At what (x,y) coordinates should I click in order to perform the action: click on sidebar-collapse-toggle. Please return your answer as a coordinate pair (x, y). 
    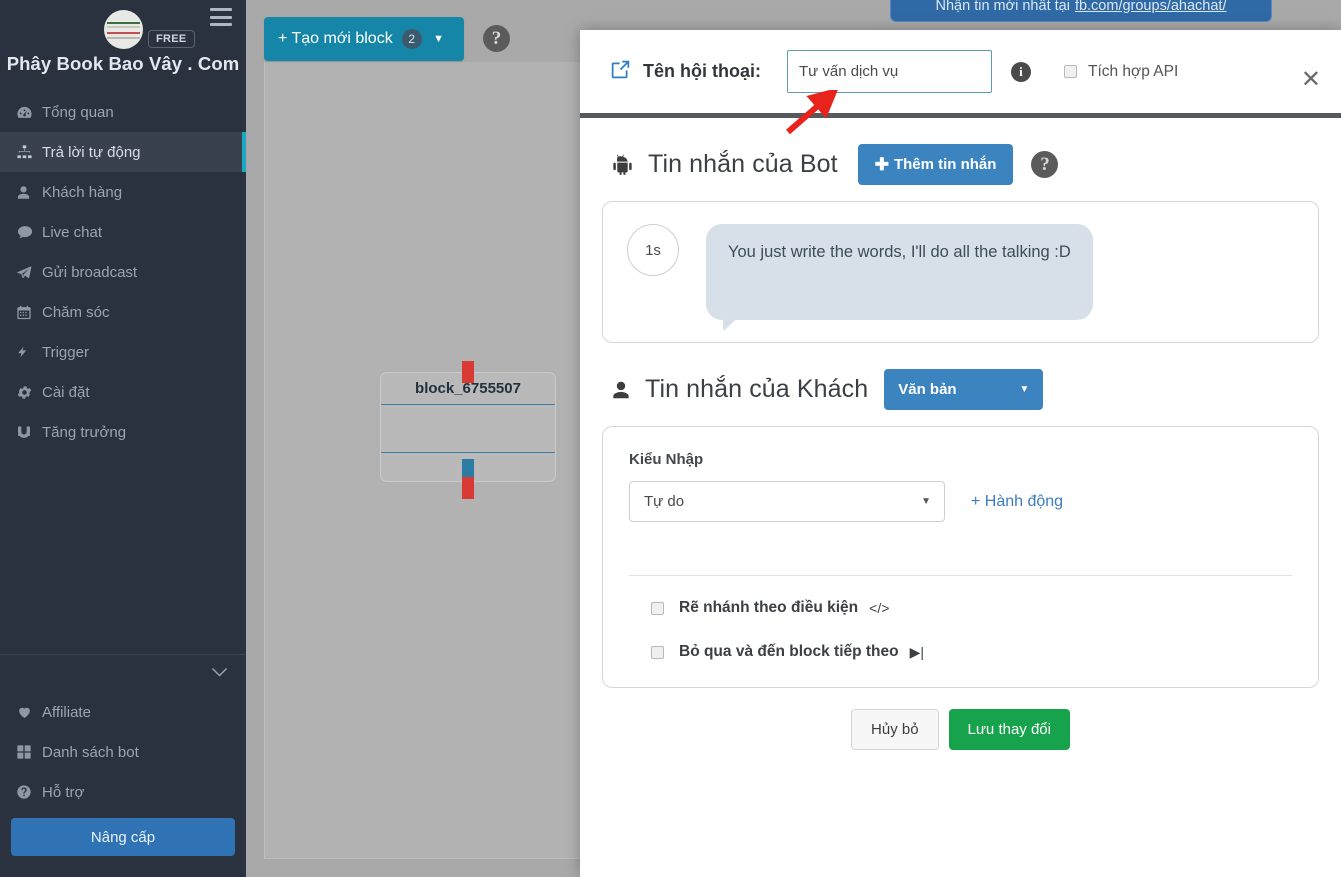
    Looking at the image, I should click on (123, 673).